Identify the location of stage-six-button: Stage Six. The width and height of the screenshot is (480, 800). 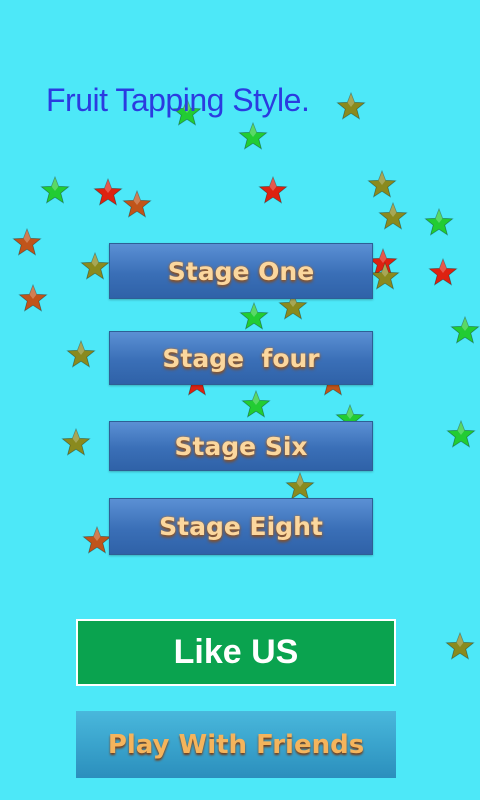
(241, 446).